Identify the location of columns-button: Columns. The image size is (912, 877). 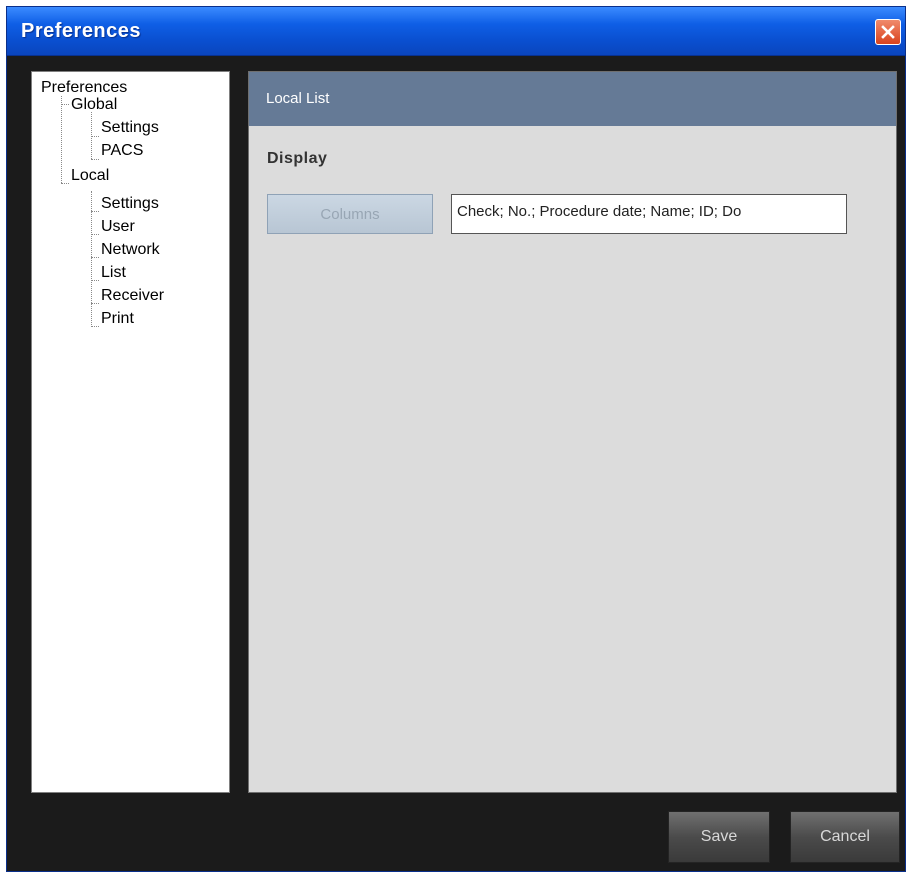
(350, 214).